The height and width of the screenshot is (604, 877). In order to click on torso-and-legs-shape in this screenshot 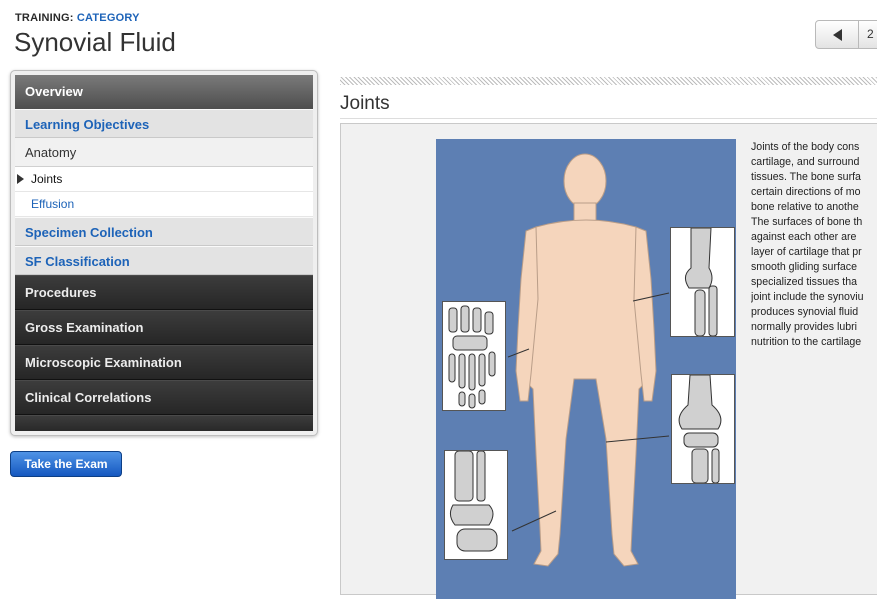, I will do `click(586, 393)`.